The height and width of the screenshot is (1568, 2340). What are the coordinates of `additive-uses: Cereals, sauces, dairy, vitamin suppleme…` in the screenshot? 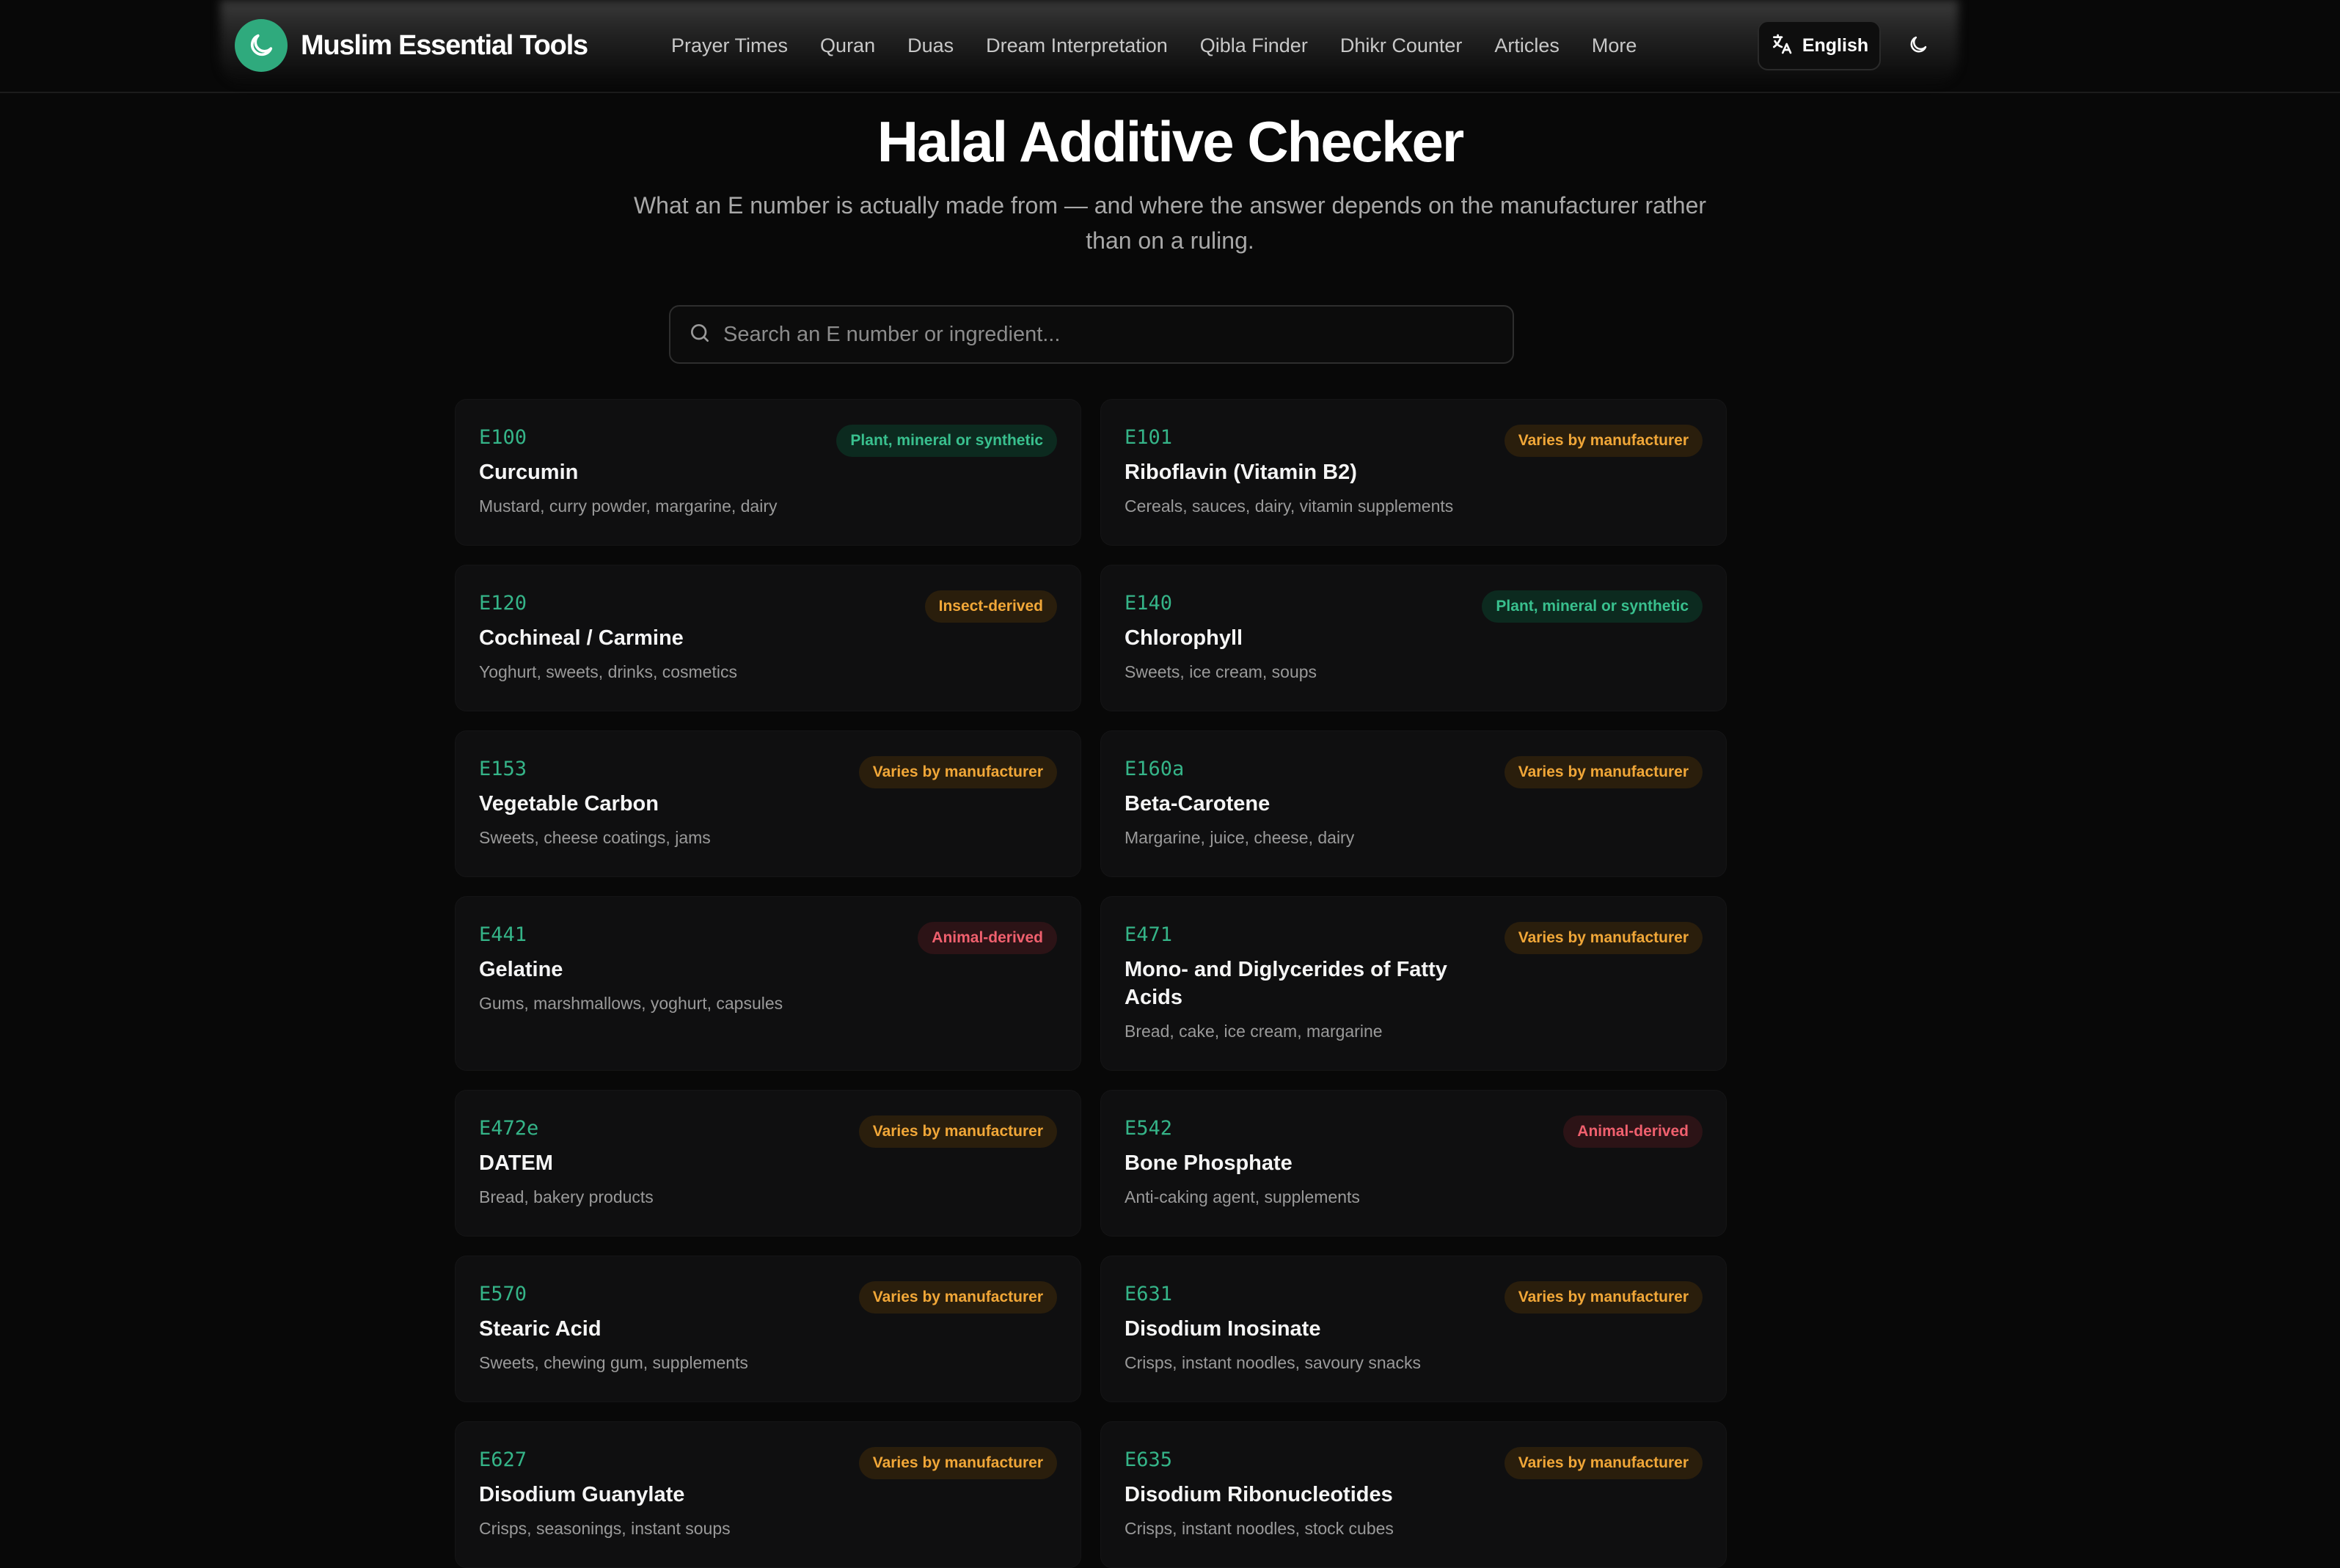 It's located at (1289, 506).